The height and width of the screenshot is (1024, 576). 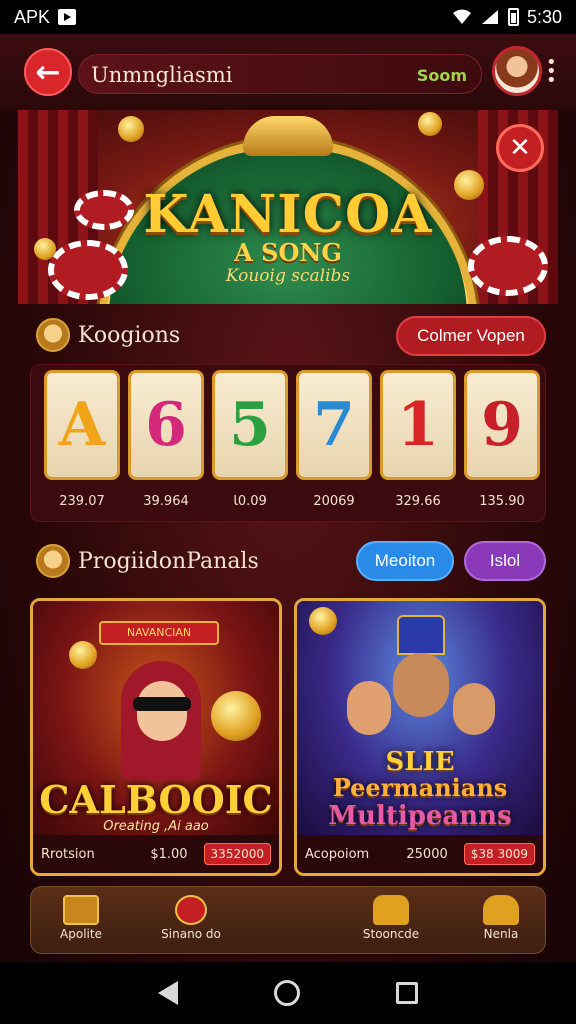 What do you see at coordinates (288, 136) in the screenshot?
I see `crest-ornament` at bounding box center [288, 136].